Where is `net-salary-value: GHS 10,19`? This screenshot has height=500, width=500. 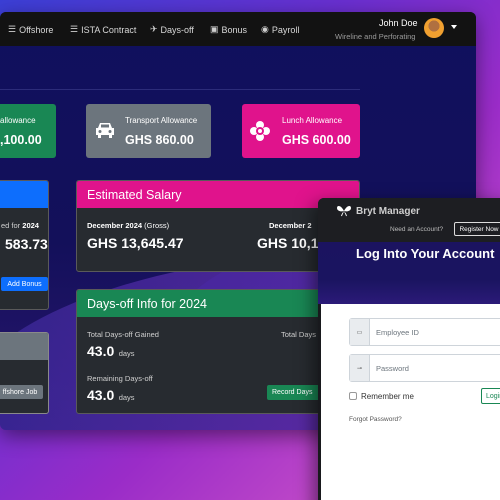
net-salary-value: GHS 10,19 is located at coordinates (292, 243).